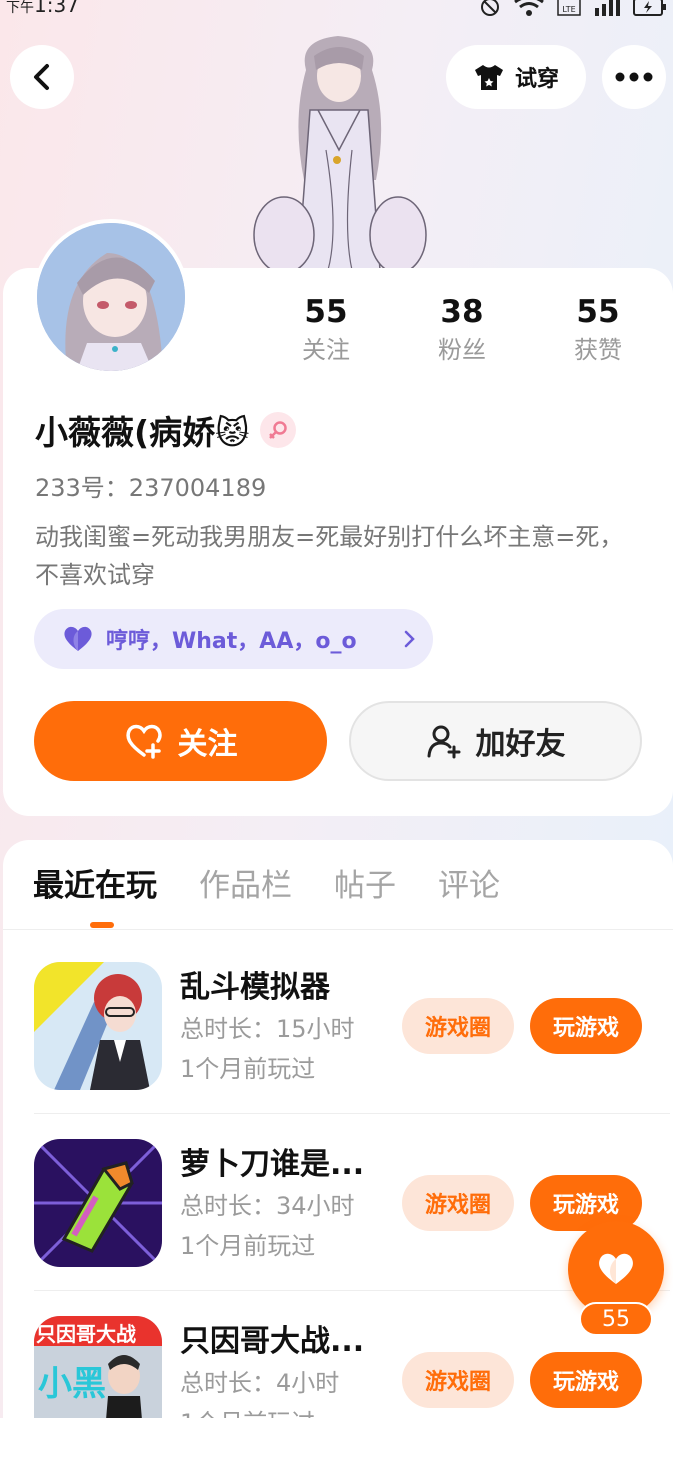 The image size is (673, 1481). Describe the element at coordinates (329, 556) in the screenshot. I see `user-bio: 动我闺蜜=死动我男朋友=死最好别打什么坏主意=死，不喜欢试穿` at that location.